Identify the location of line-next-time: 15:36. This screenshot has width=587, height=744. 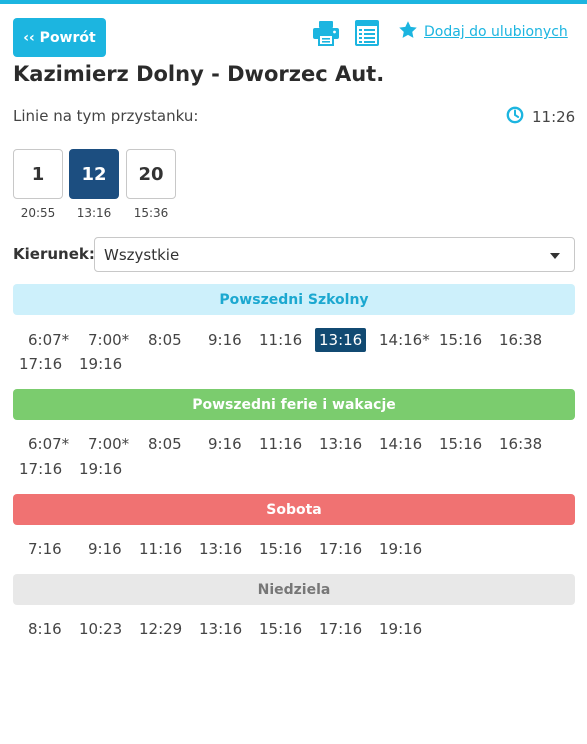
(151, 213).